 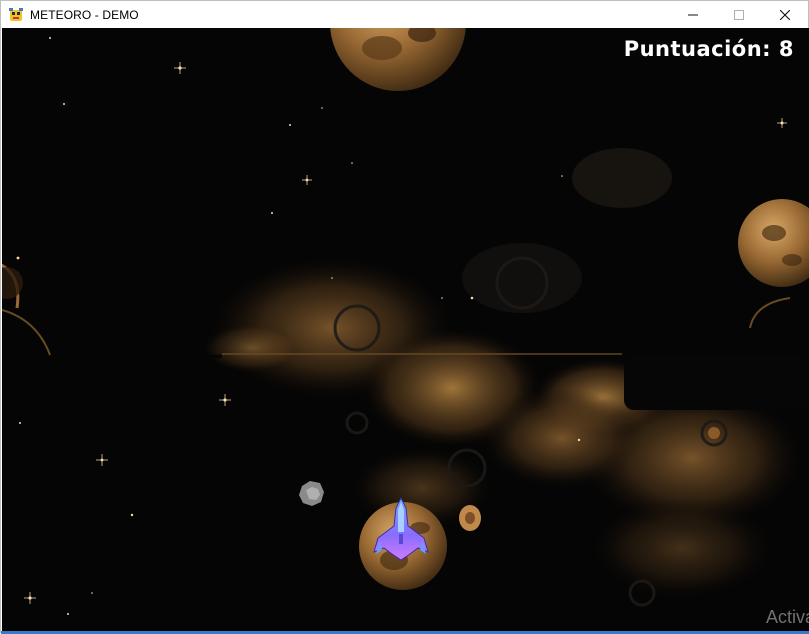 I want to click on close-icon, so click(x=785, y=14).